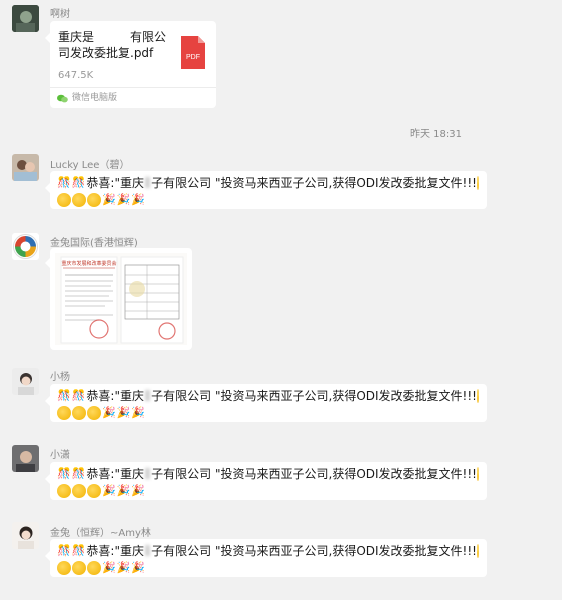  I want to click on avatar-ashu, so click(25, 18).